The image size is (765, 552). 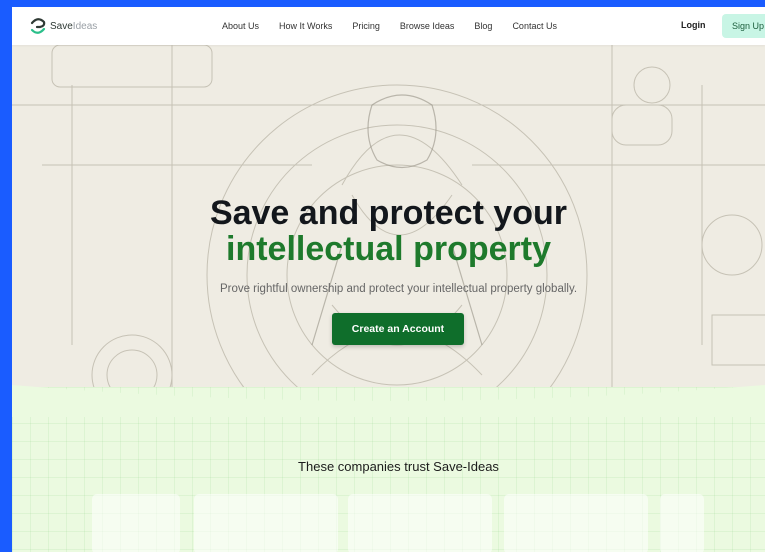 I want to click on nav-link-contact-us: Contact Us, so click(x=534, y=26).